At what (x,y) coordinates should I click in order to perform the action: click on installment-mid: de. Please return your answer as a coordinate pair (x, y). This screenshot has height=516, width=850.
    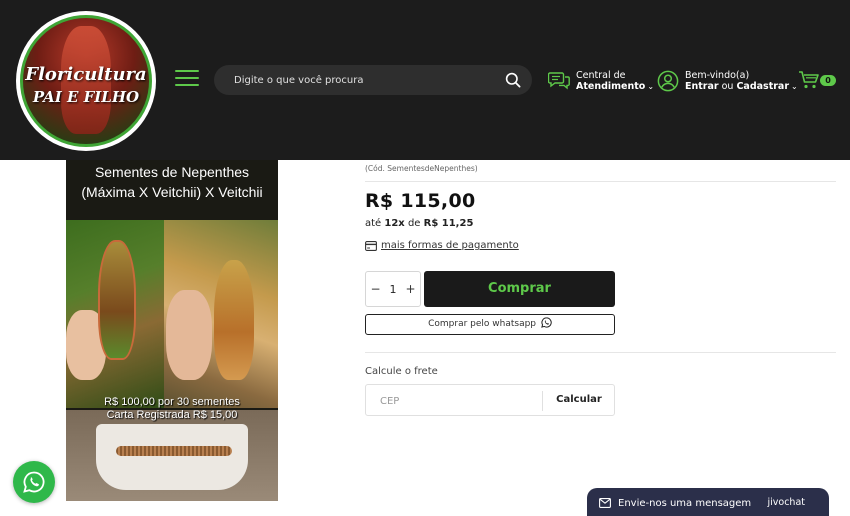
    Looking at the image, I should click on (414, 223).